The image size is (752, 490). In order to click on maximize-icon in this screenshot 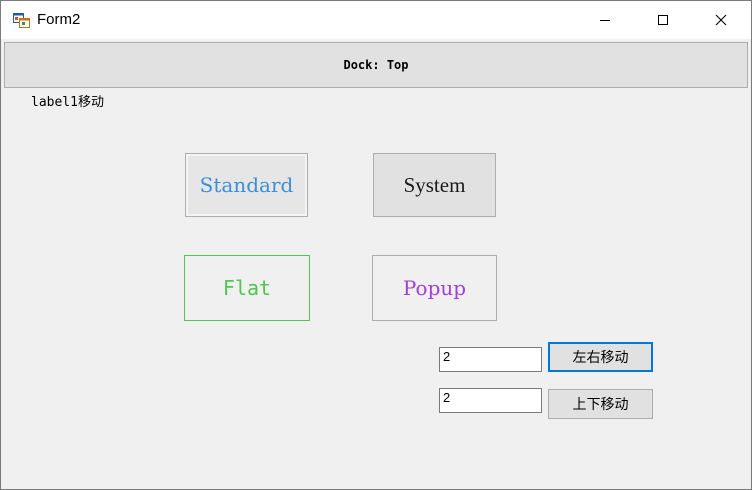, I will do `click(663, 20)`.